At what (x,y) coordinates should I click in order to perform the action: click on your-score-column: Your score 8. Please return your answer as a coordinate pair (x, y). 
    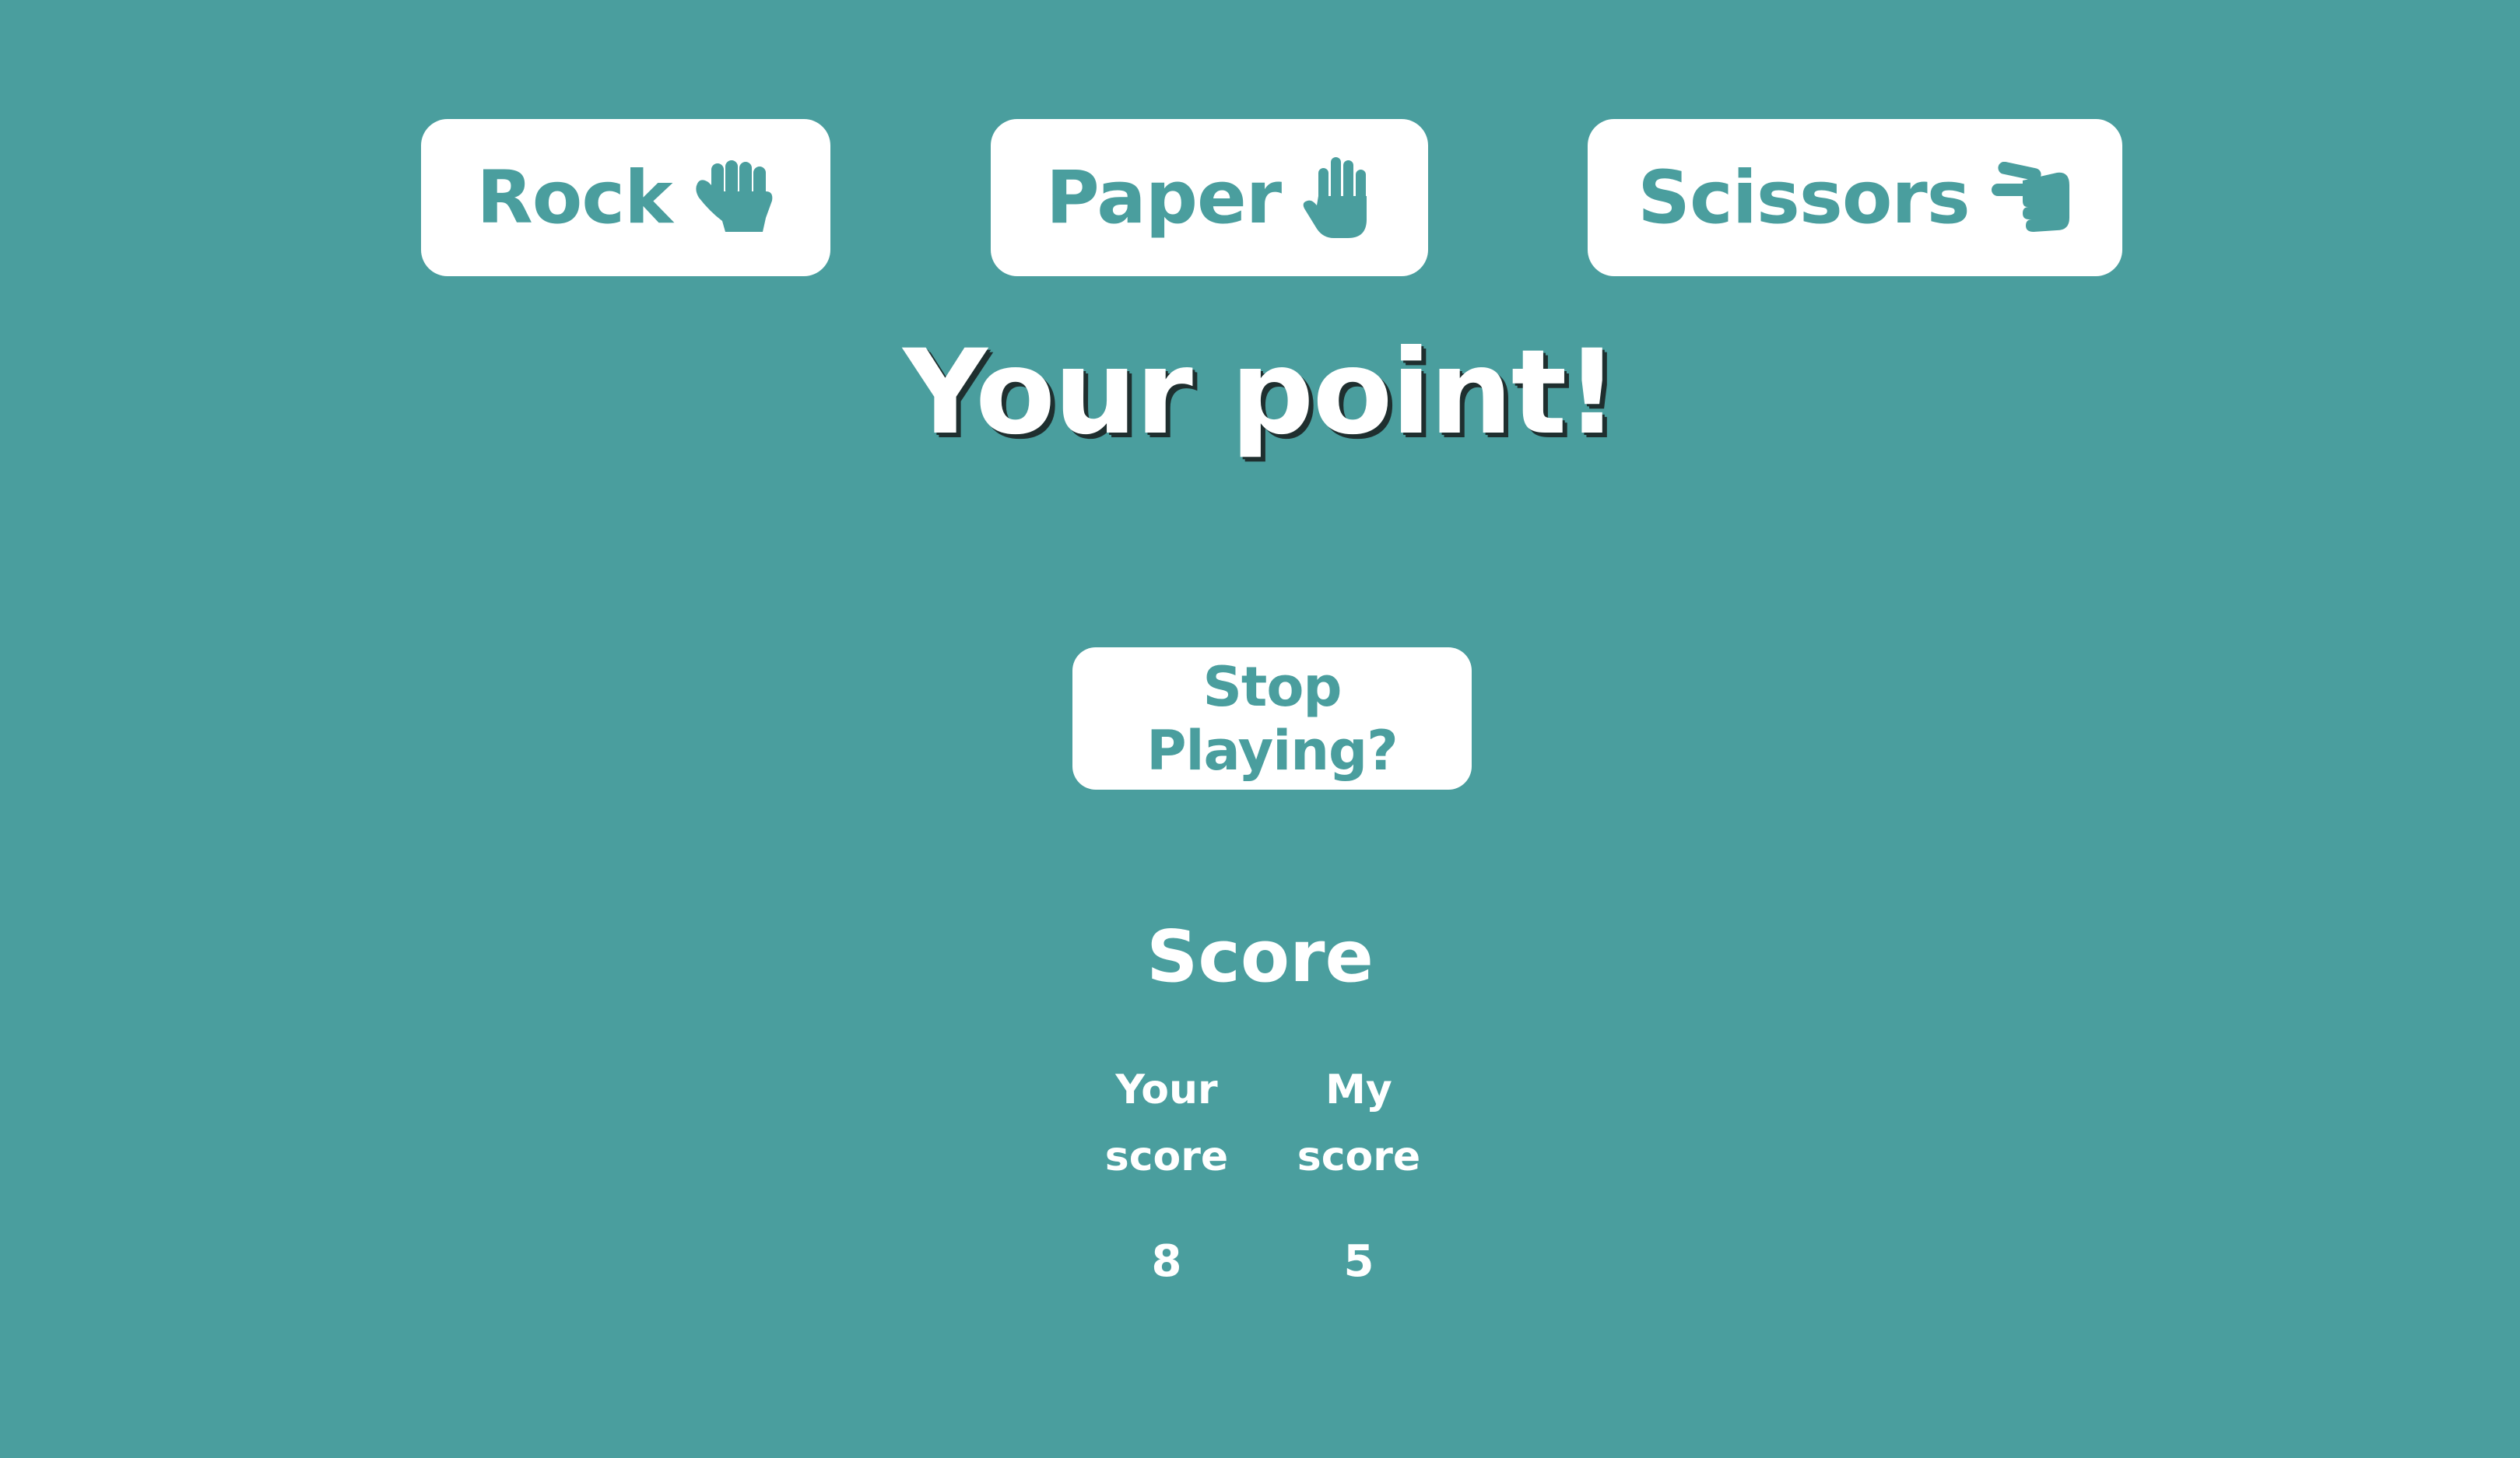
    Looking at the image, I should click on (1167, 1175).